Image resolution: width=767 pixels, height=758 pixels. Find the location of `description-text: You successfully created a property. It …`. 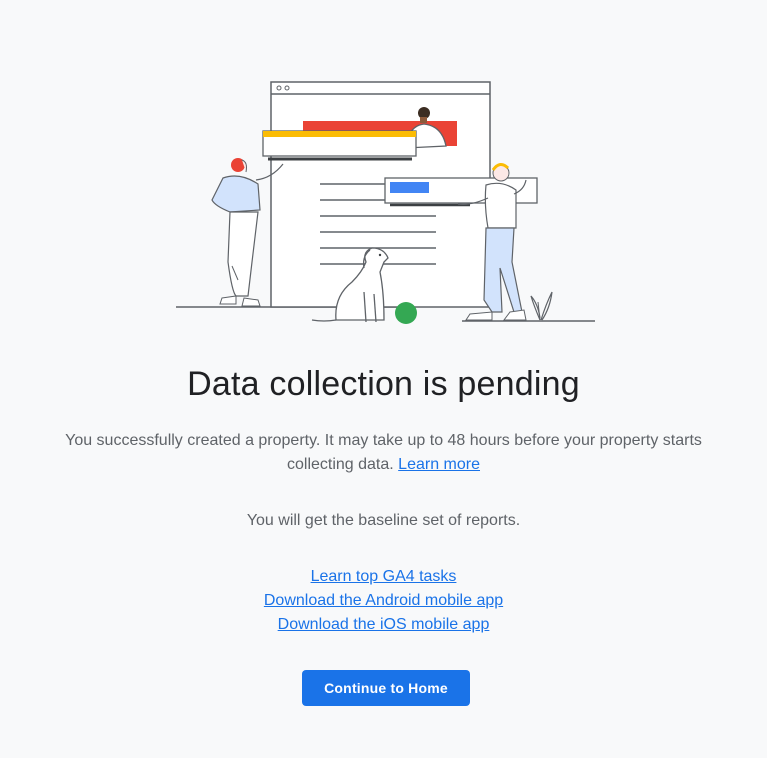

description-text: You successfully created a property. It … is located at coordinates (383, 452).